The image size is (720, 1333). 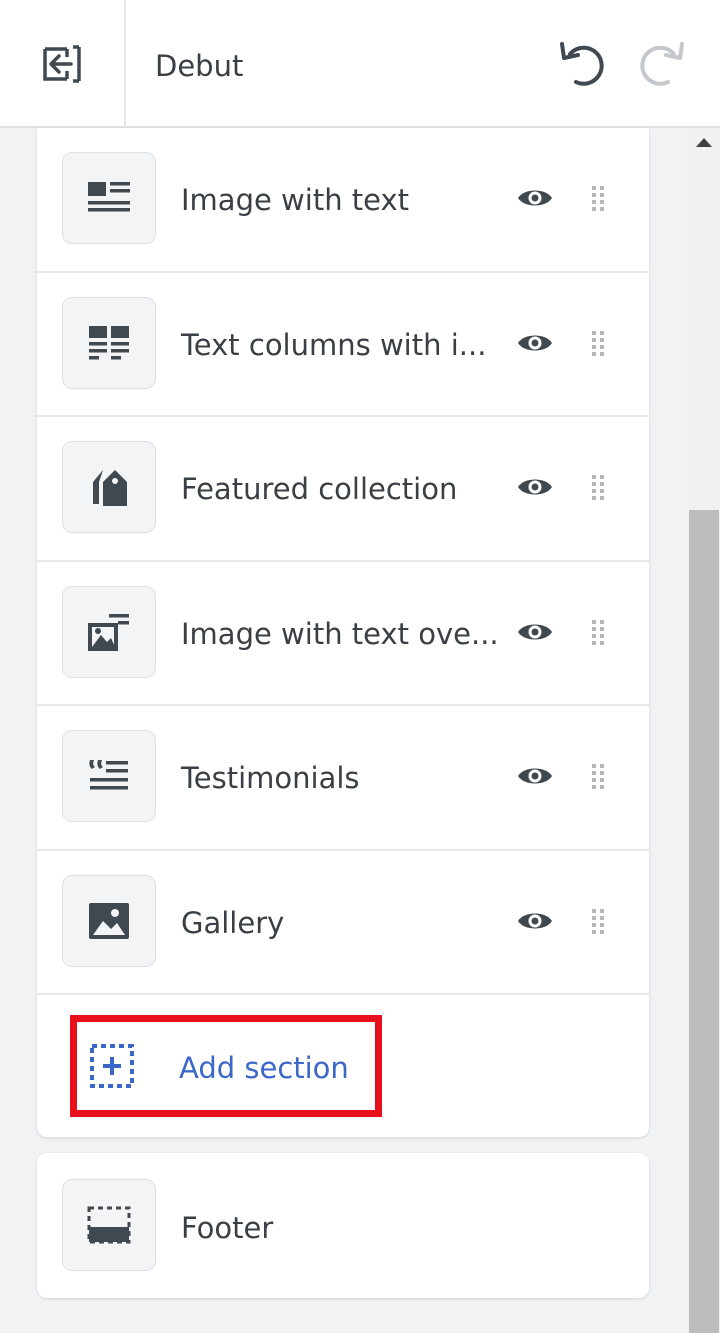 I want to click on gallery-image-icon, so click(x=109, y=920).